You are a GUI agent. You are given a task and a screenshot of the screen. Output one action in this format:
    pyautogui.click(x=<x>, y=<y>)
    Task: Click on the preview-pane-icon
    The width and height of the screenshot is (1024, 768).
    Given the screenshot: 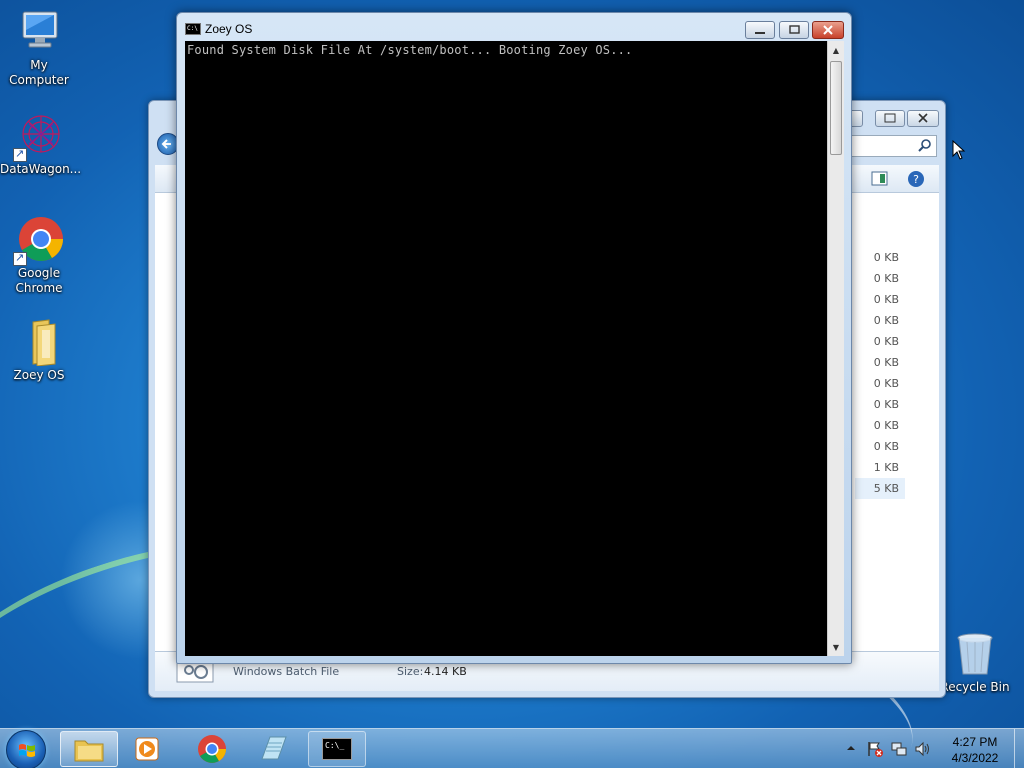 What is the action you would take?
    pyautogui.click(x=880, y=179)
    